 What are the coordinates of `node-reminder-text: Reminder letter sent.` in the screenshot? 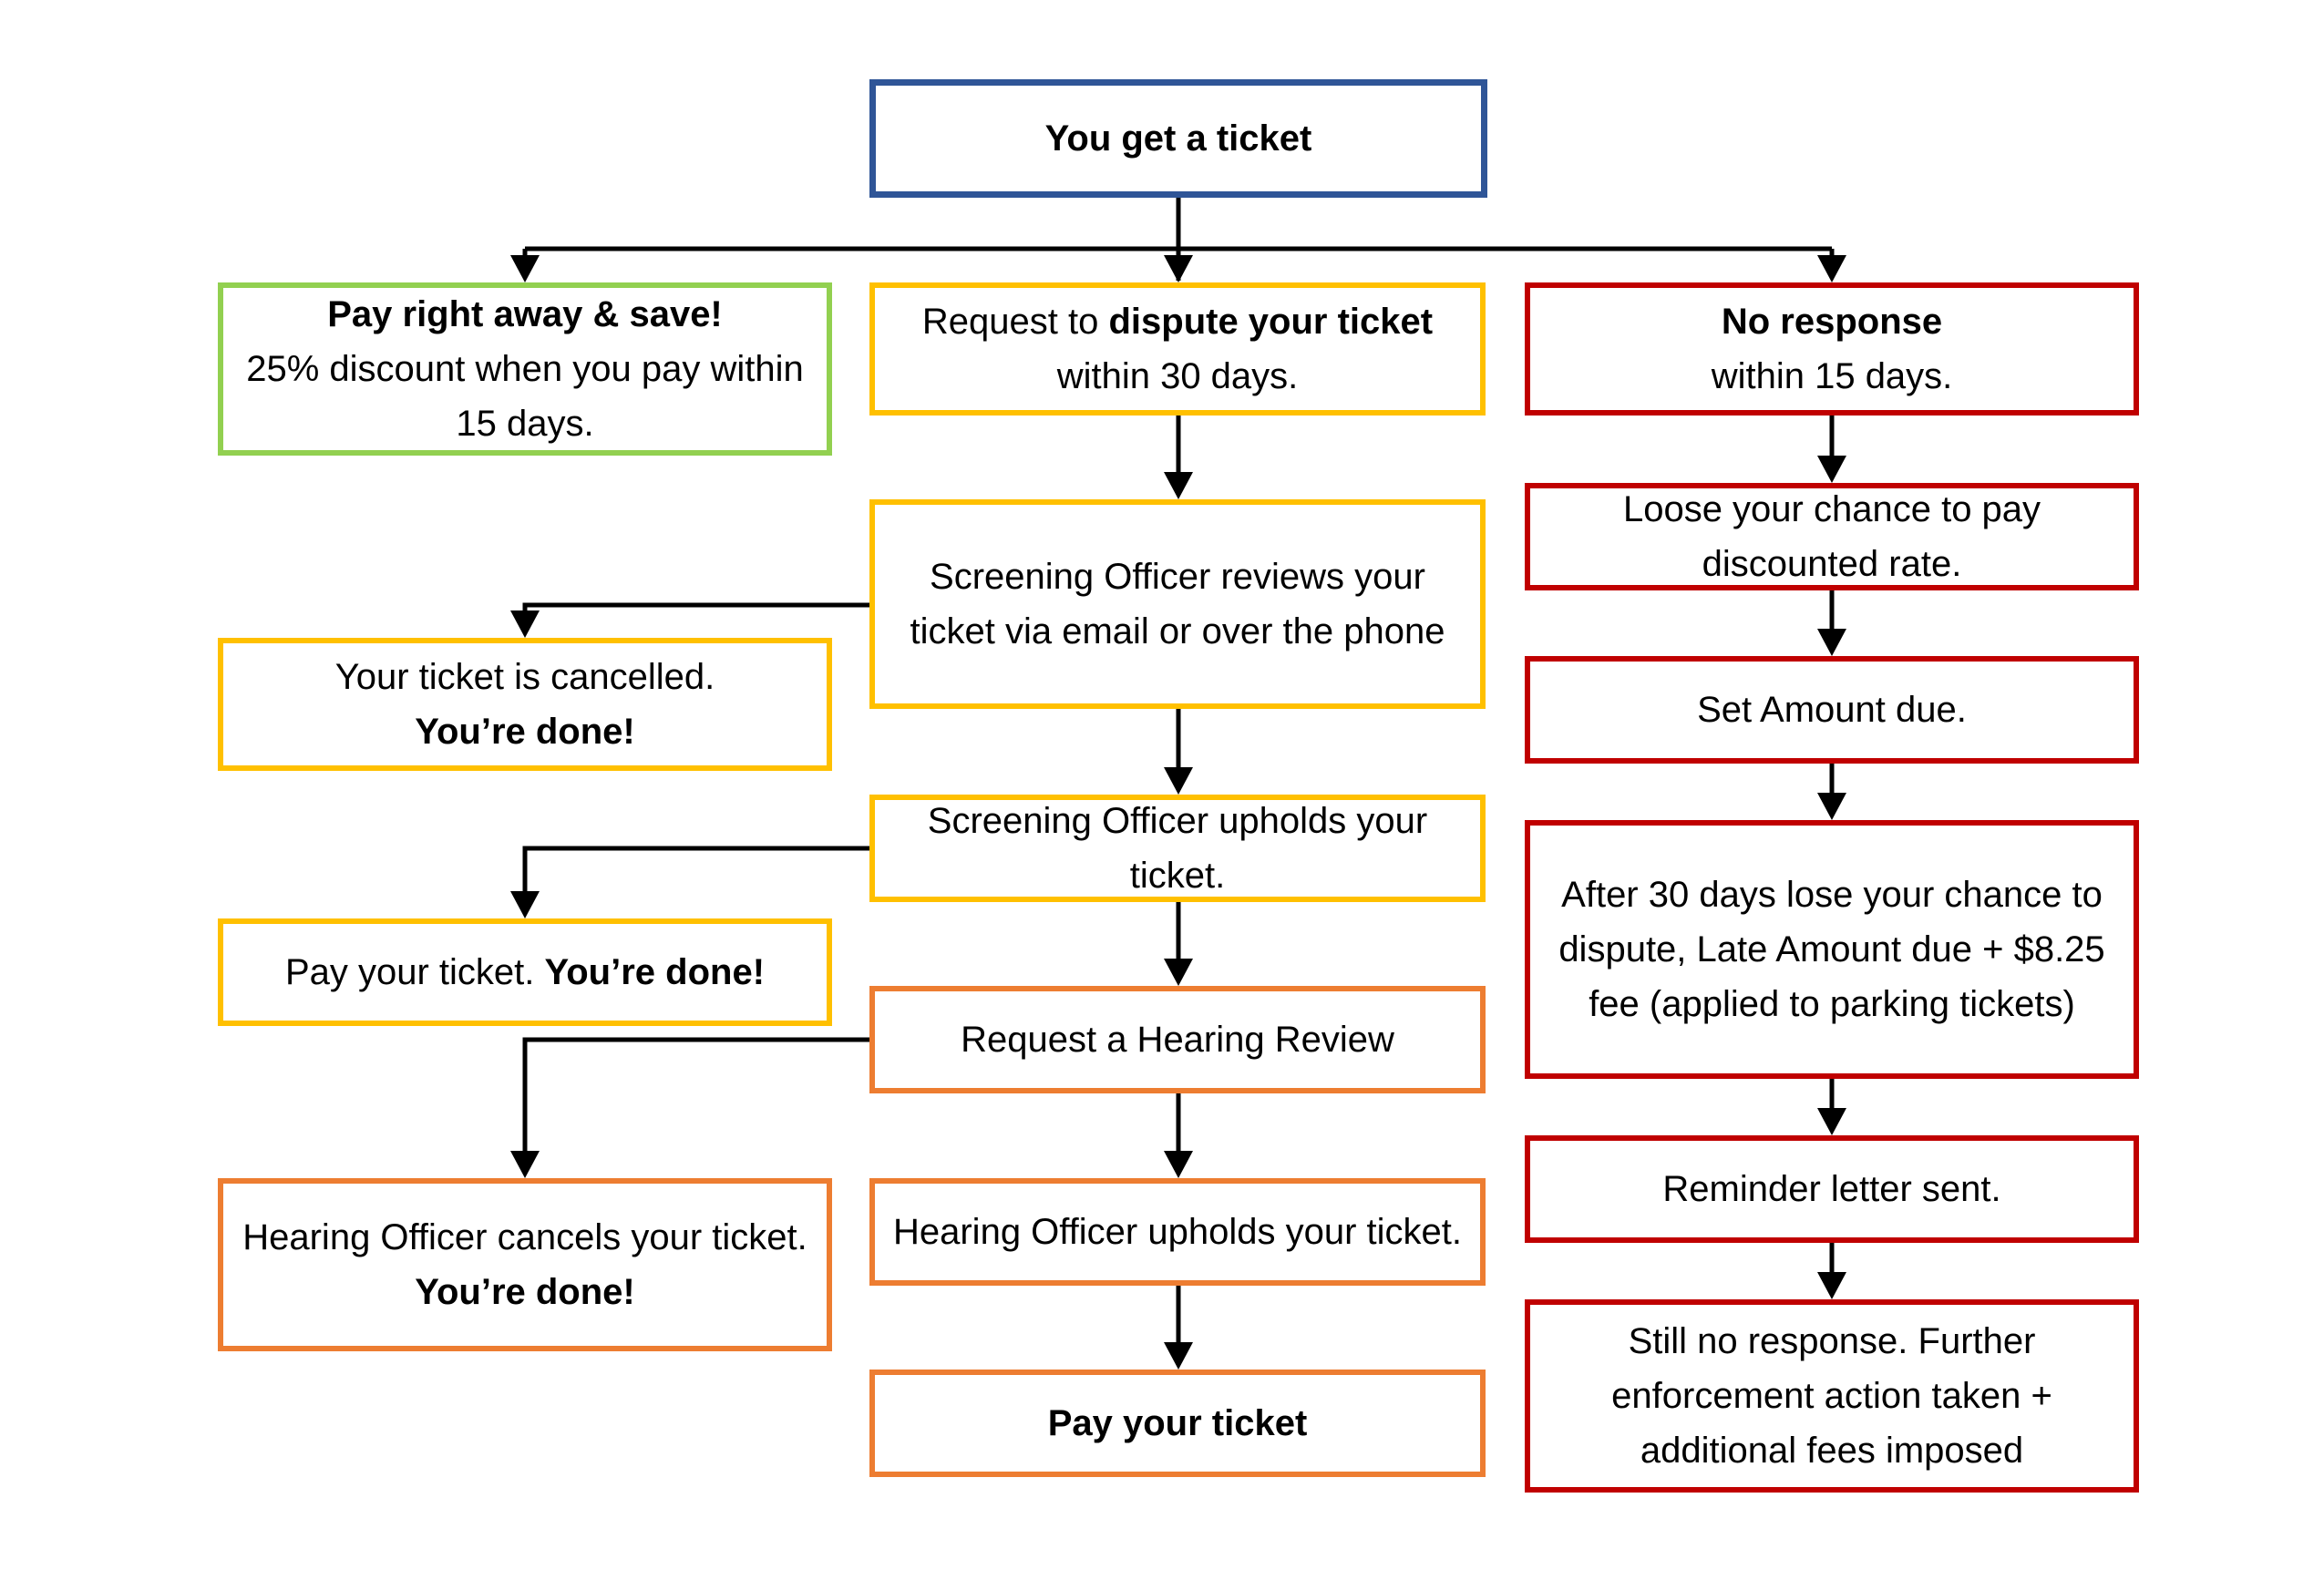 It's located at (1831, 1189).